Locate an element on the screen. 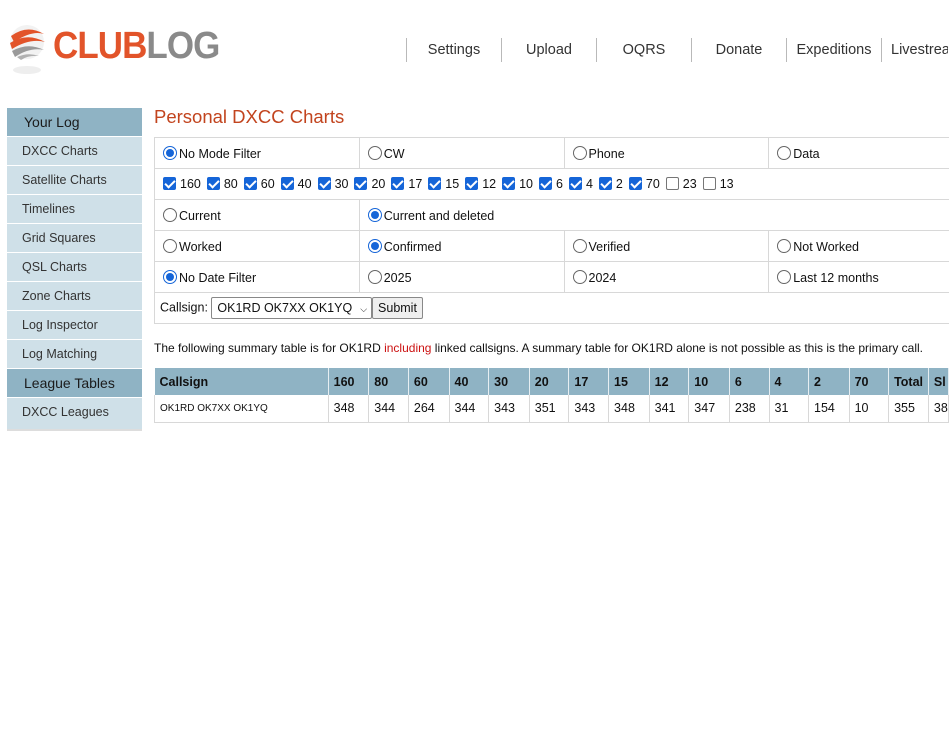 The width and height of the screenshot is (949, 750). radio-no-mode-filter is located at coordinates (170, 152).